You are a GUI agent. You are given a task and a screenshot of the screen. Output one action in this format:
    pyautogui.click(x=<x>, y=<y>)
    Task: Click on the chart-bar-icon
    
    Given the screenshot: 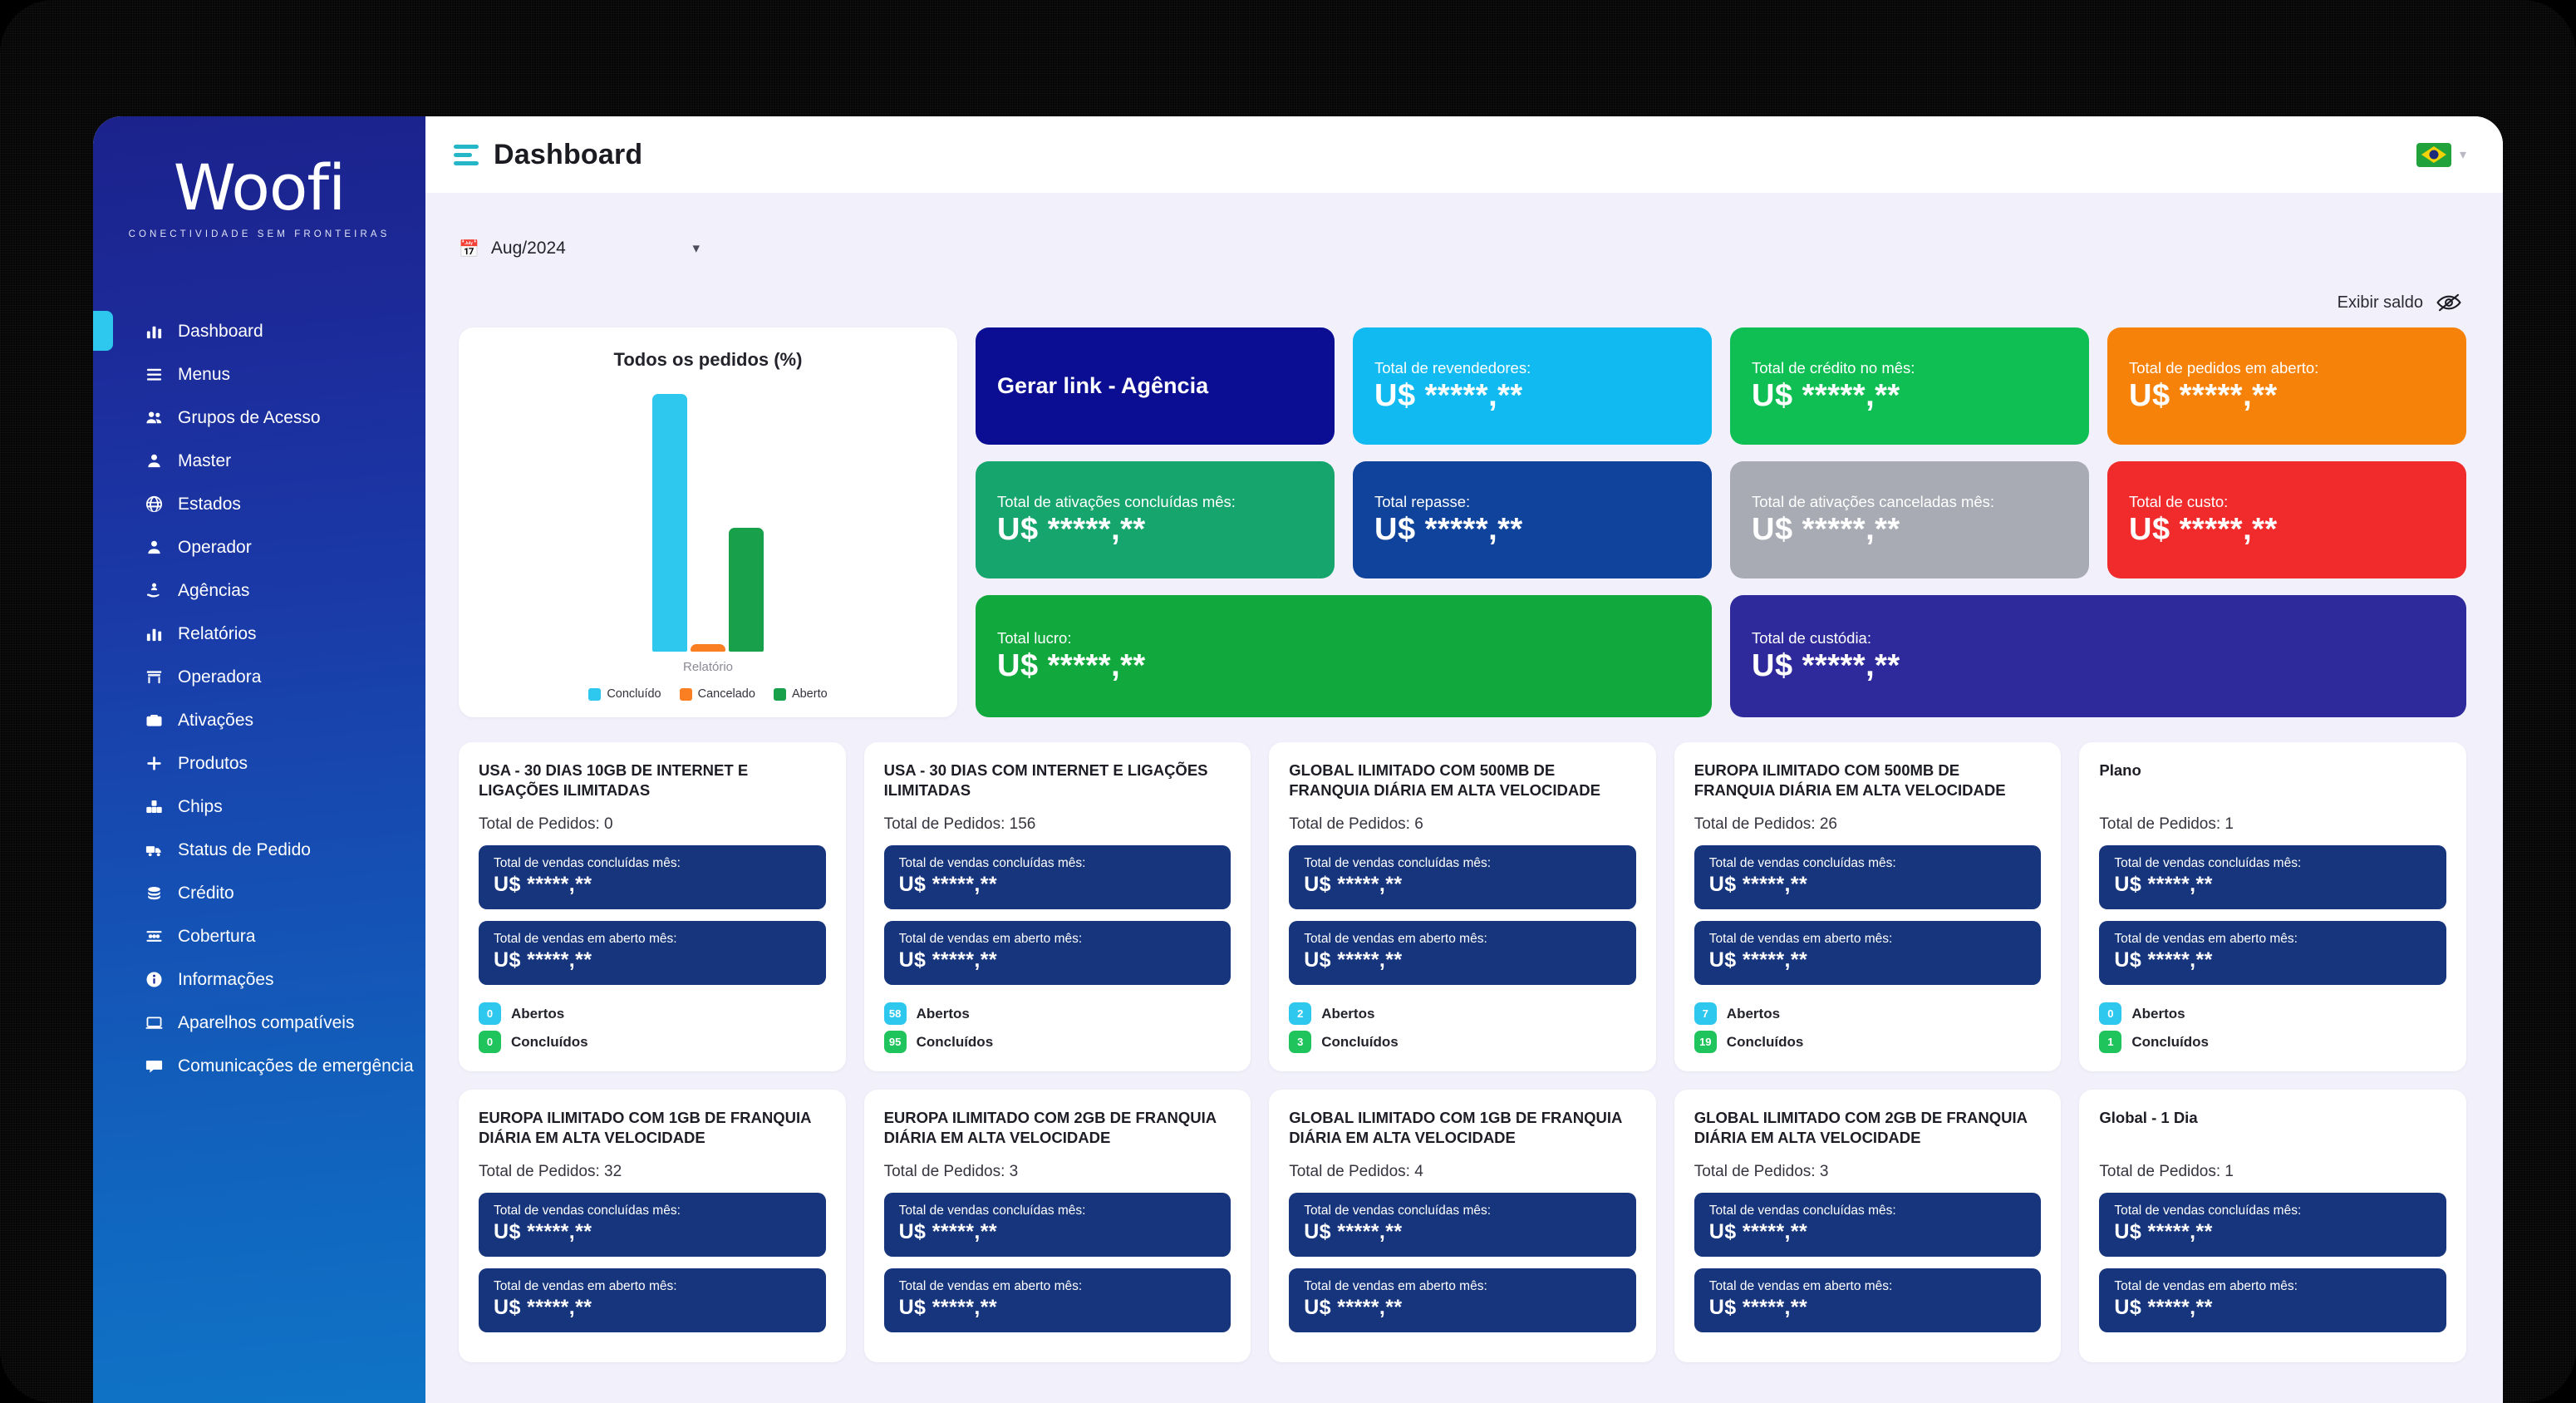 What is the action you would take?
    pyautogui.click(x=153, y=633)
    